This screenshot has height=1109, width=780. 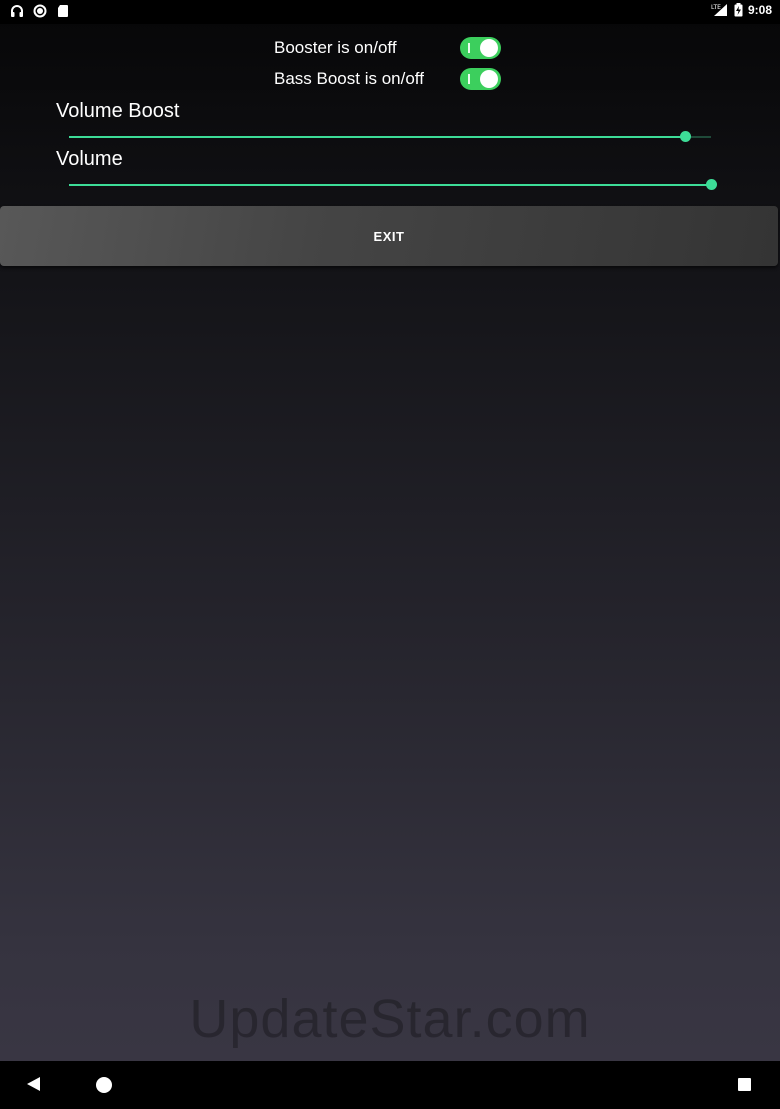 What do you see at coordinates (686, 136) in the screenshot?
I see `volume-boost-slider-thumb` at bounding box center [686, 136].